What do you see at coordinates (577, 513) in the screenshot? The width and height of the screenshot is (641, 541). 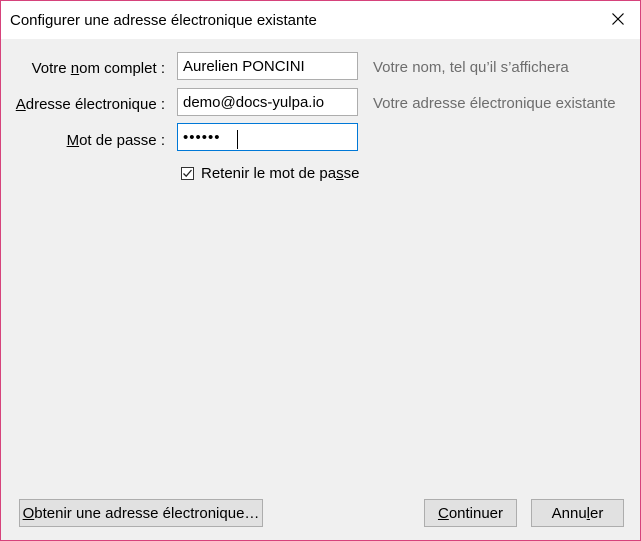 I see `cancel-button: Annuler` at bounding box center [577, 513].